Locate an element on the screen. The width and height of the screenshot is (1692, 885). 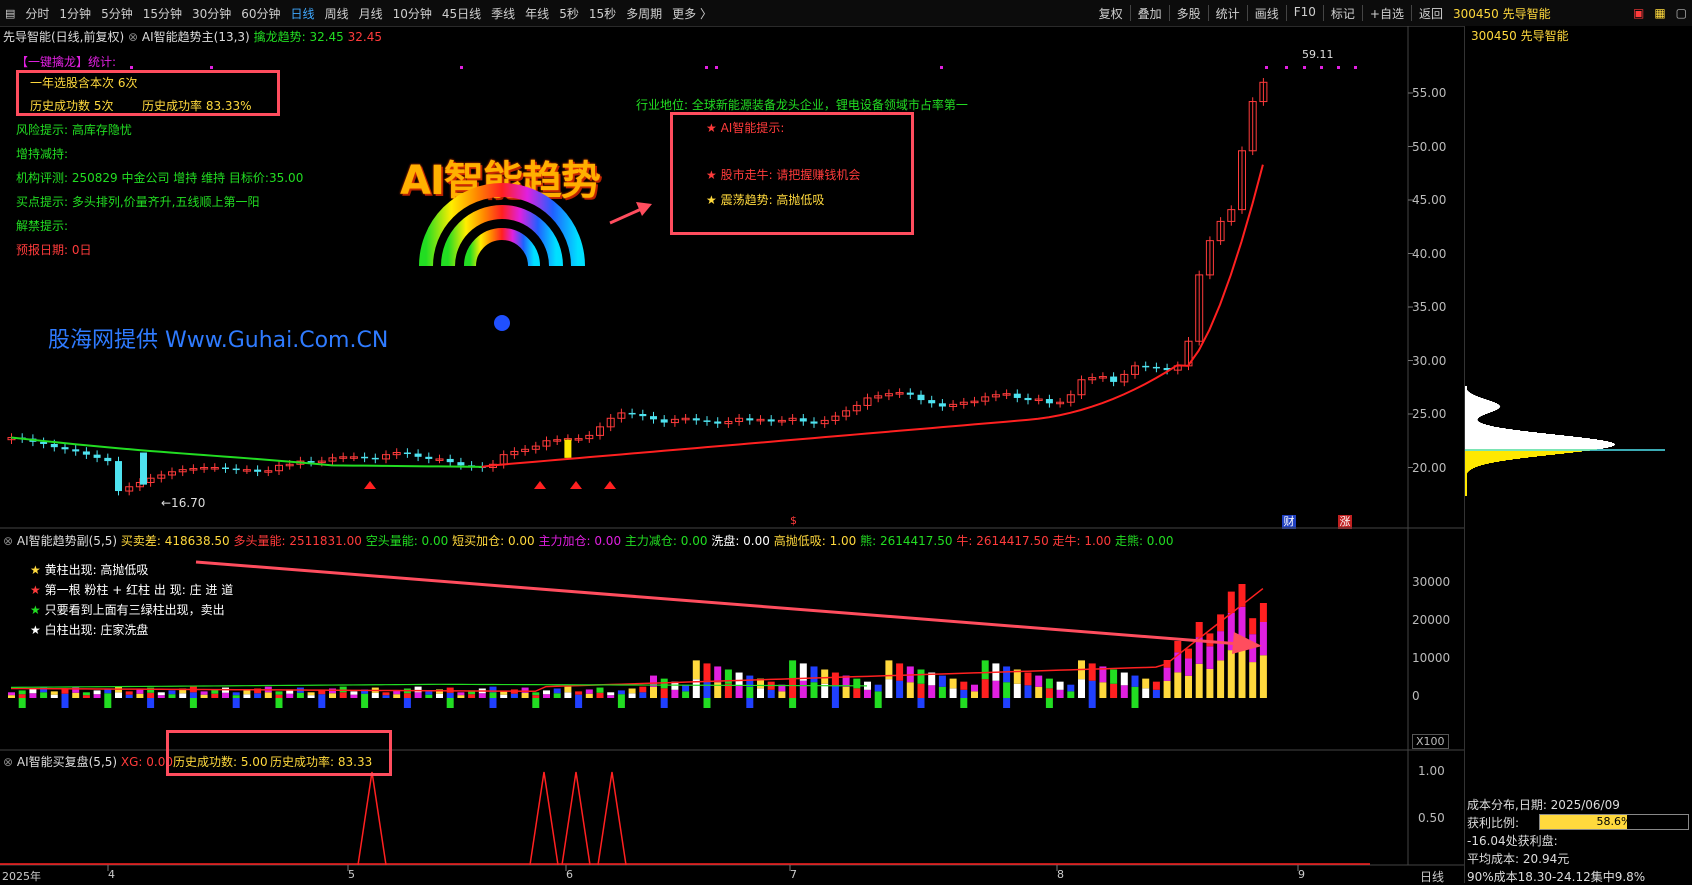
period-tab: 5分钟 is located at coordinates (117, 13).